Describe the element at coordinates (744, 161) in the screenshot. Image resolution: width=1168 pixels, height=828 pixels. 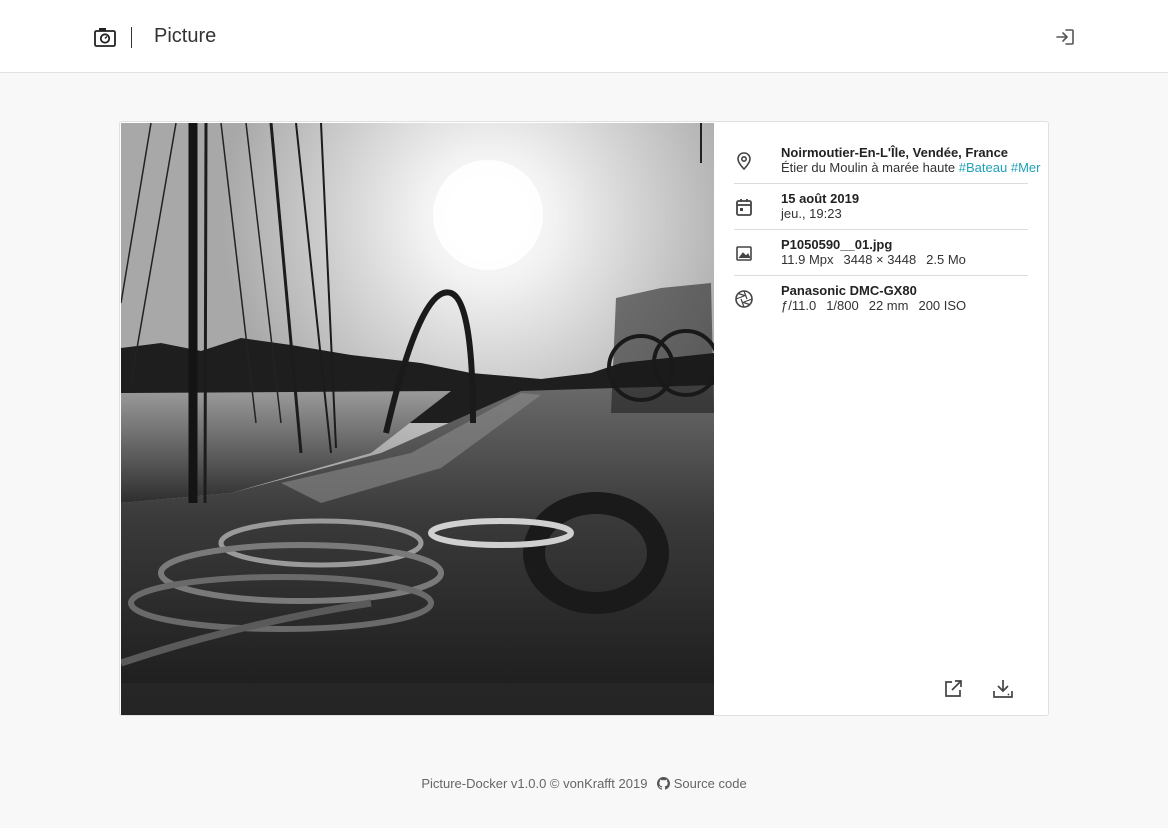
I see `map-pin-icon` at that location.